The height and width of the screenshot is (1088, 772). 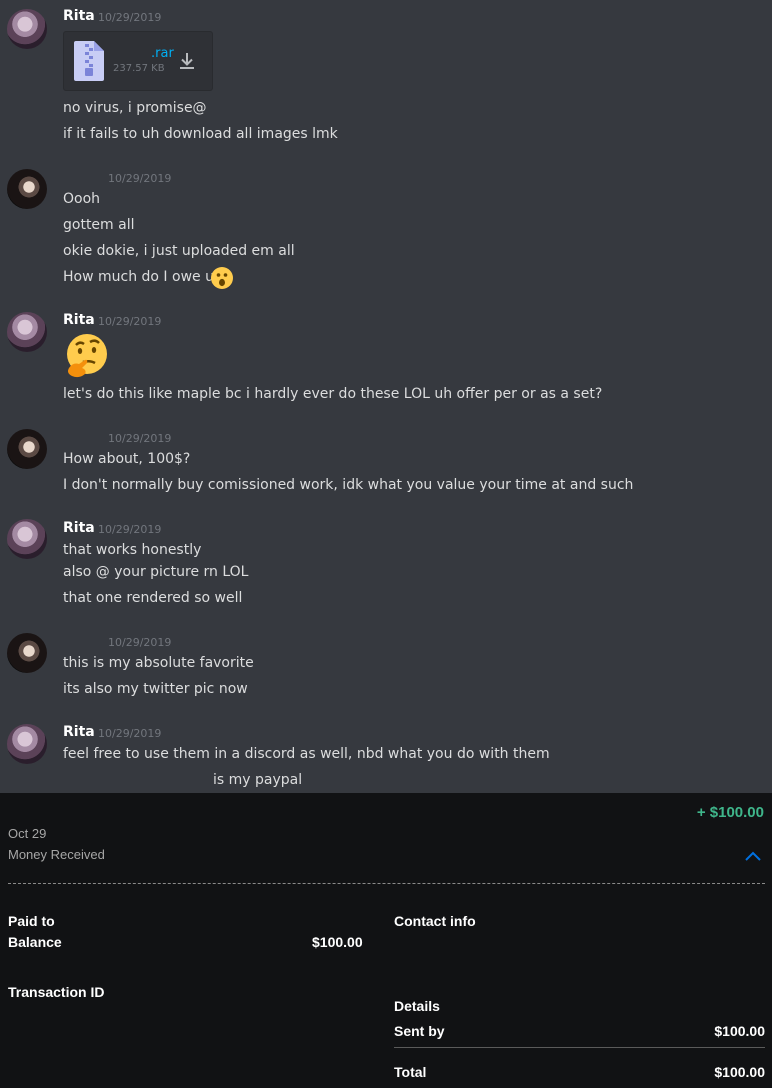 I want to click on contact-info-label: Contact info, so click(x=435, y=921).